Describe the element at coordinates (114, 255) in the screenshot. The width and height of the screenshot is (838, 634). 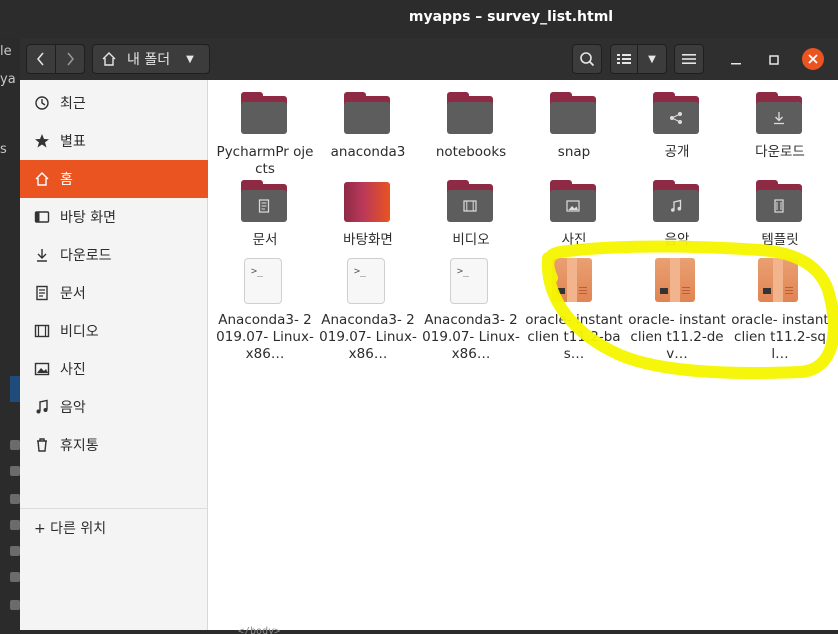
I see `sidebar-item-downloads: 다운로드` at that location.